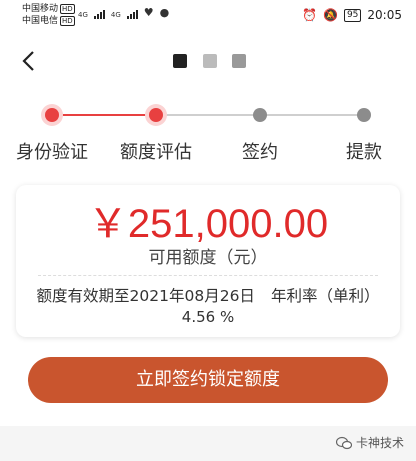 This screenshot has height=461, width=416. Describe the element at coordinates (40, 9) in the screenshot. I see `carrier-1: 中国移动` at that location.